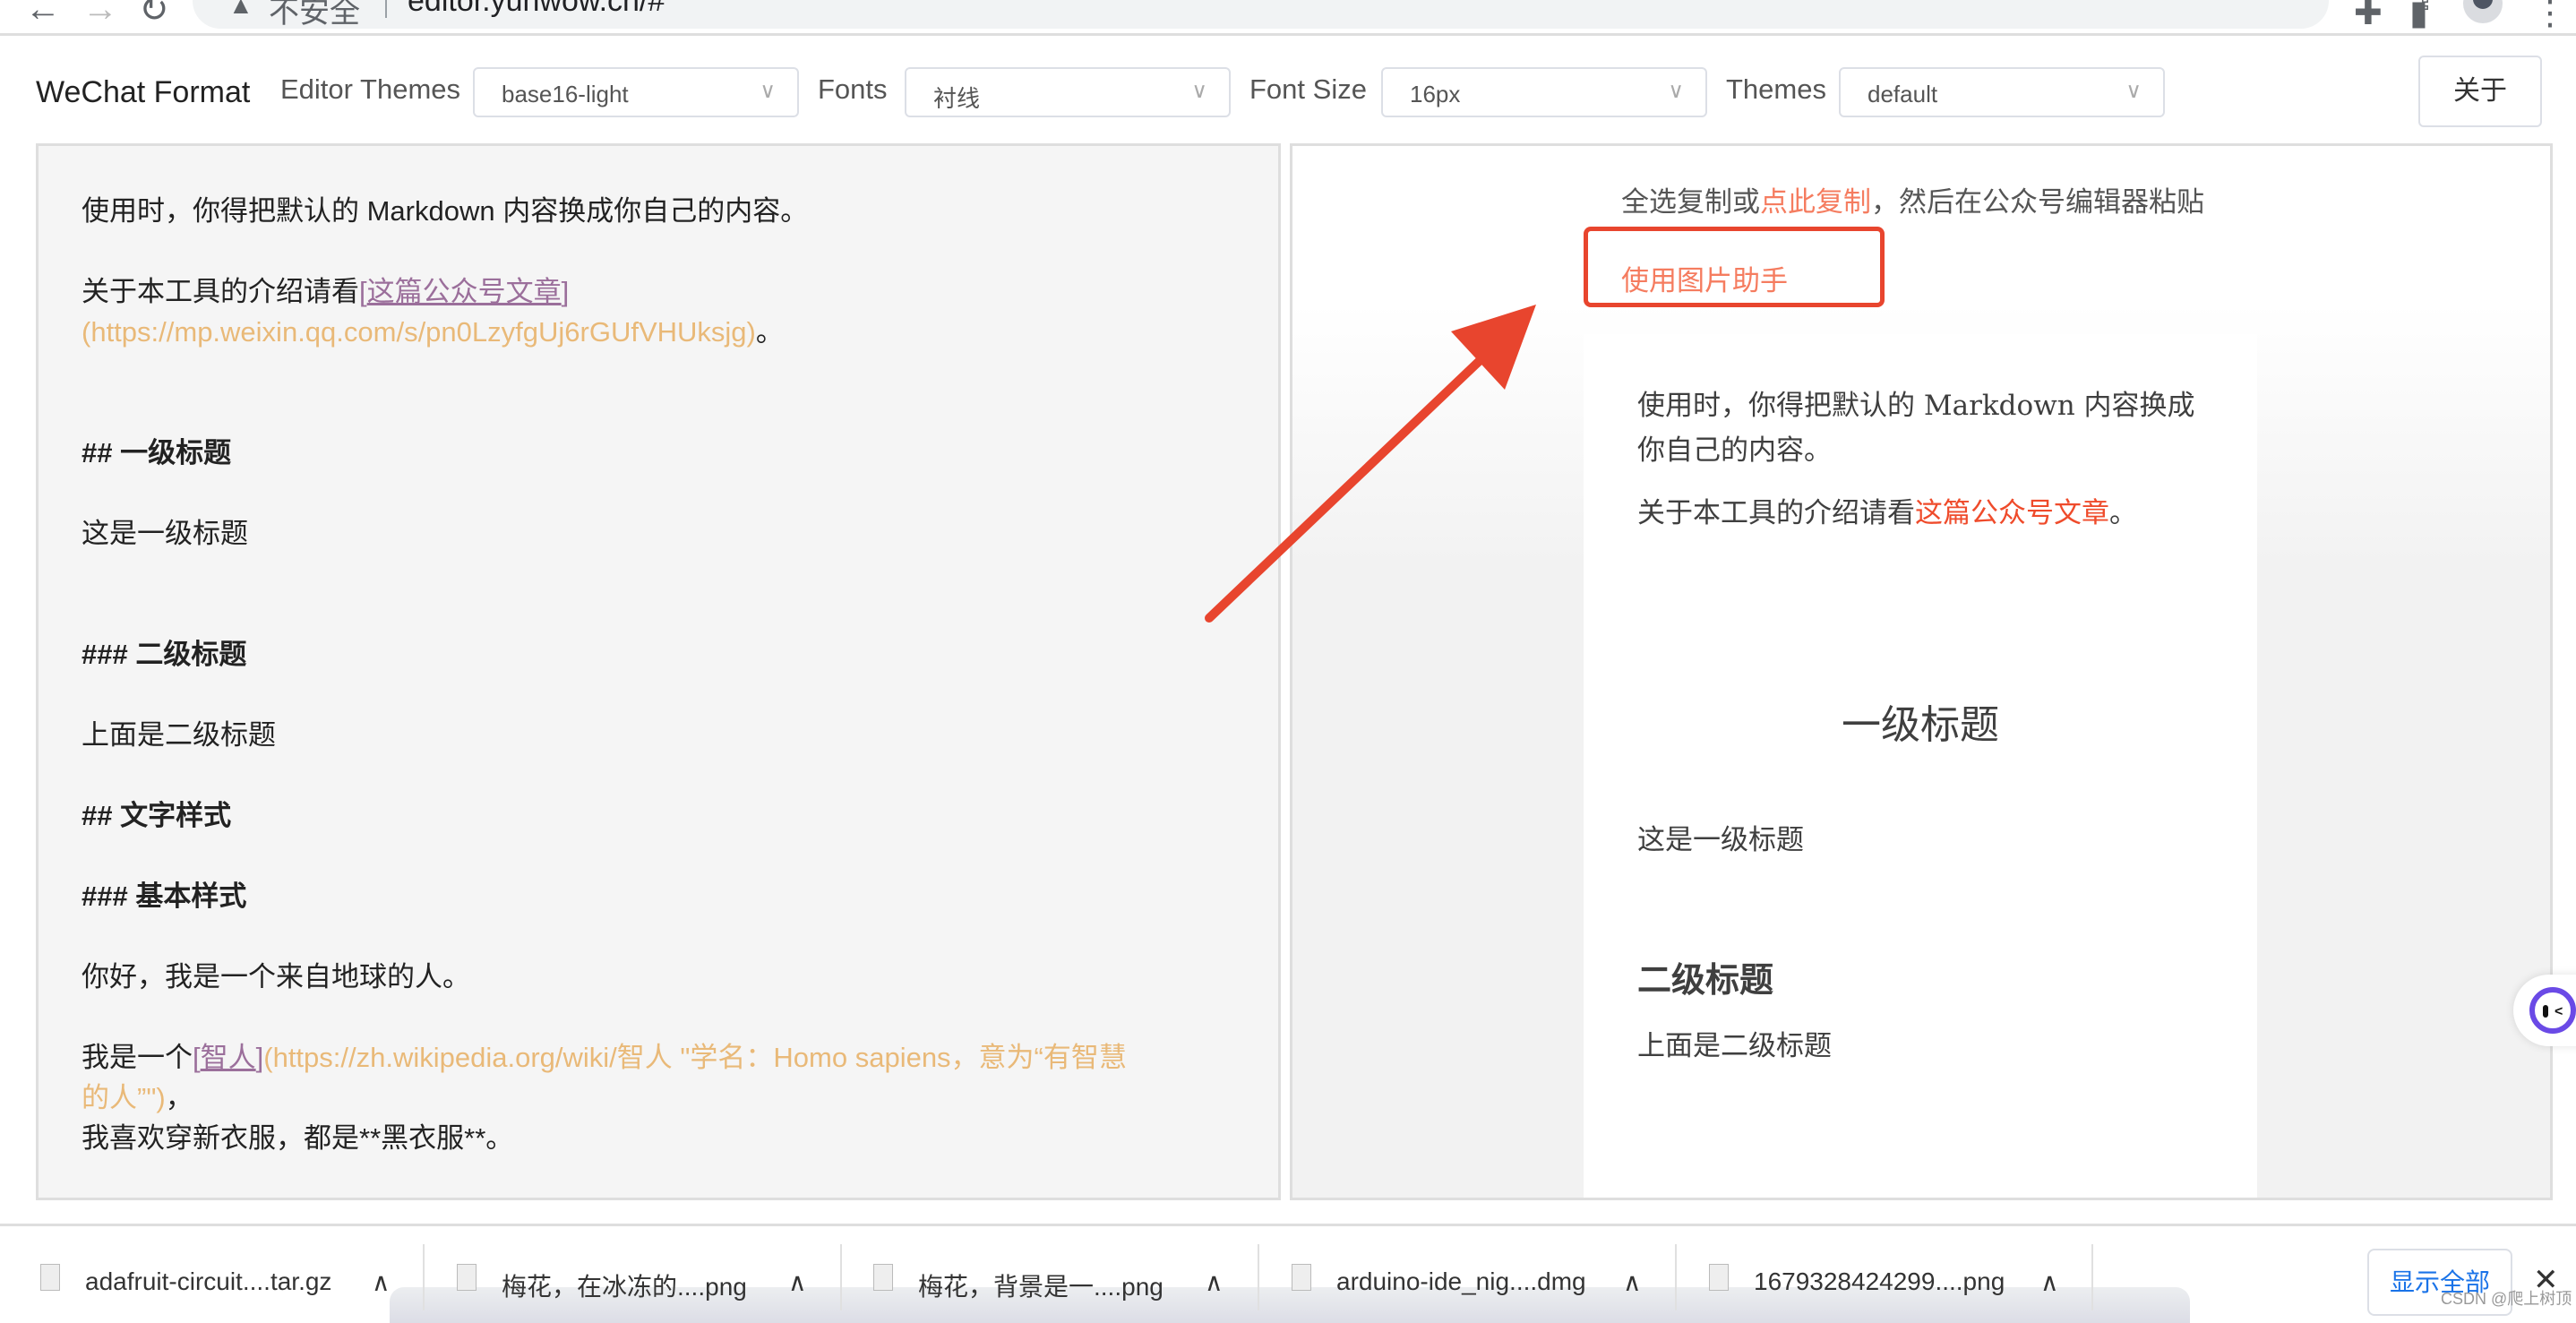 The height and width of the screenshot is (1323, 2576). I want to click on download-filename: adafruit-circuit....tar.gz, so click(208, 1281).